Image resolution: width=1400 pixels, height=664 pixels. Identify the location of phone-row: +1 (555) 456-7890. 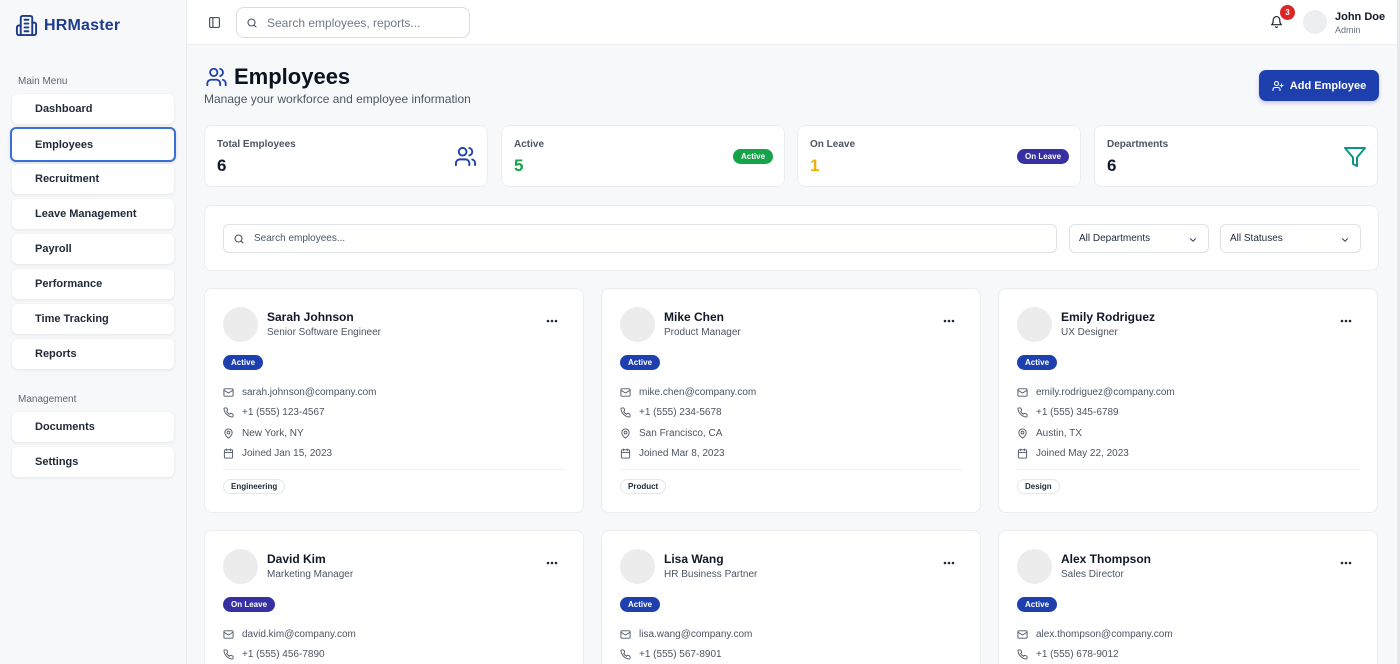
(274, 654).